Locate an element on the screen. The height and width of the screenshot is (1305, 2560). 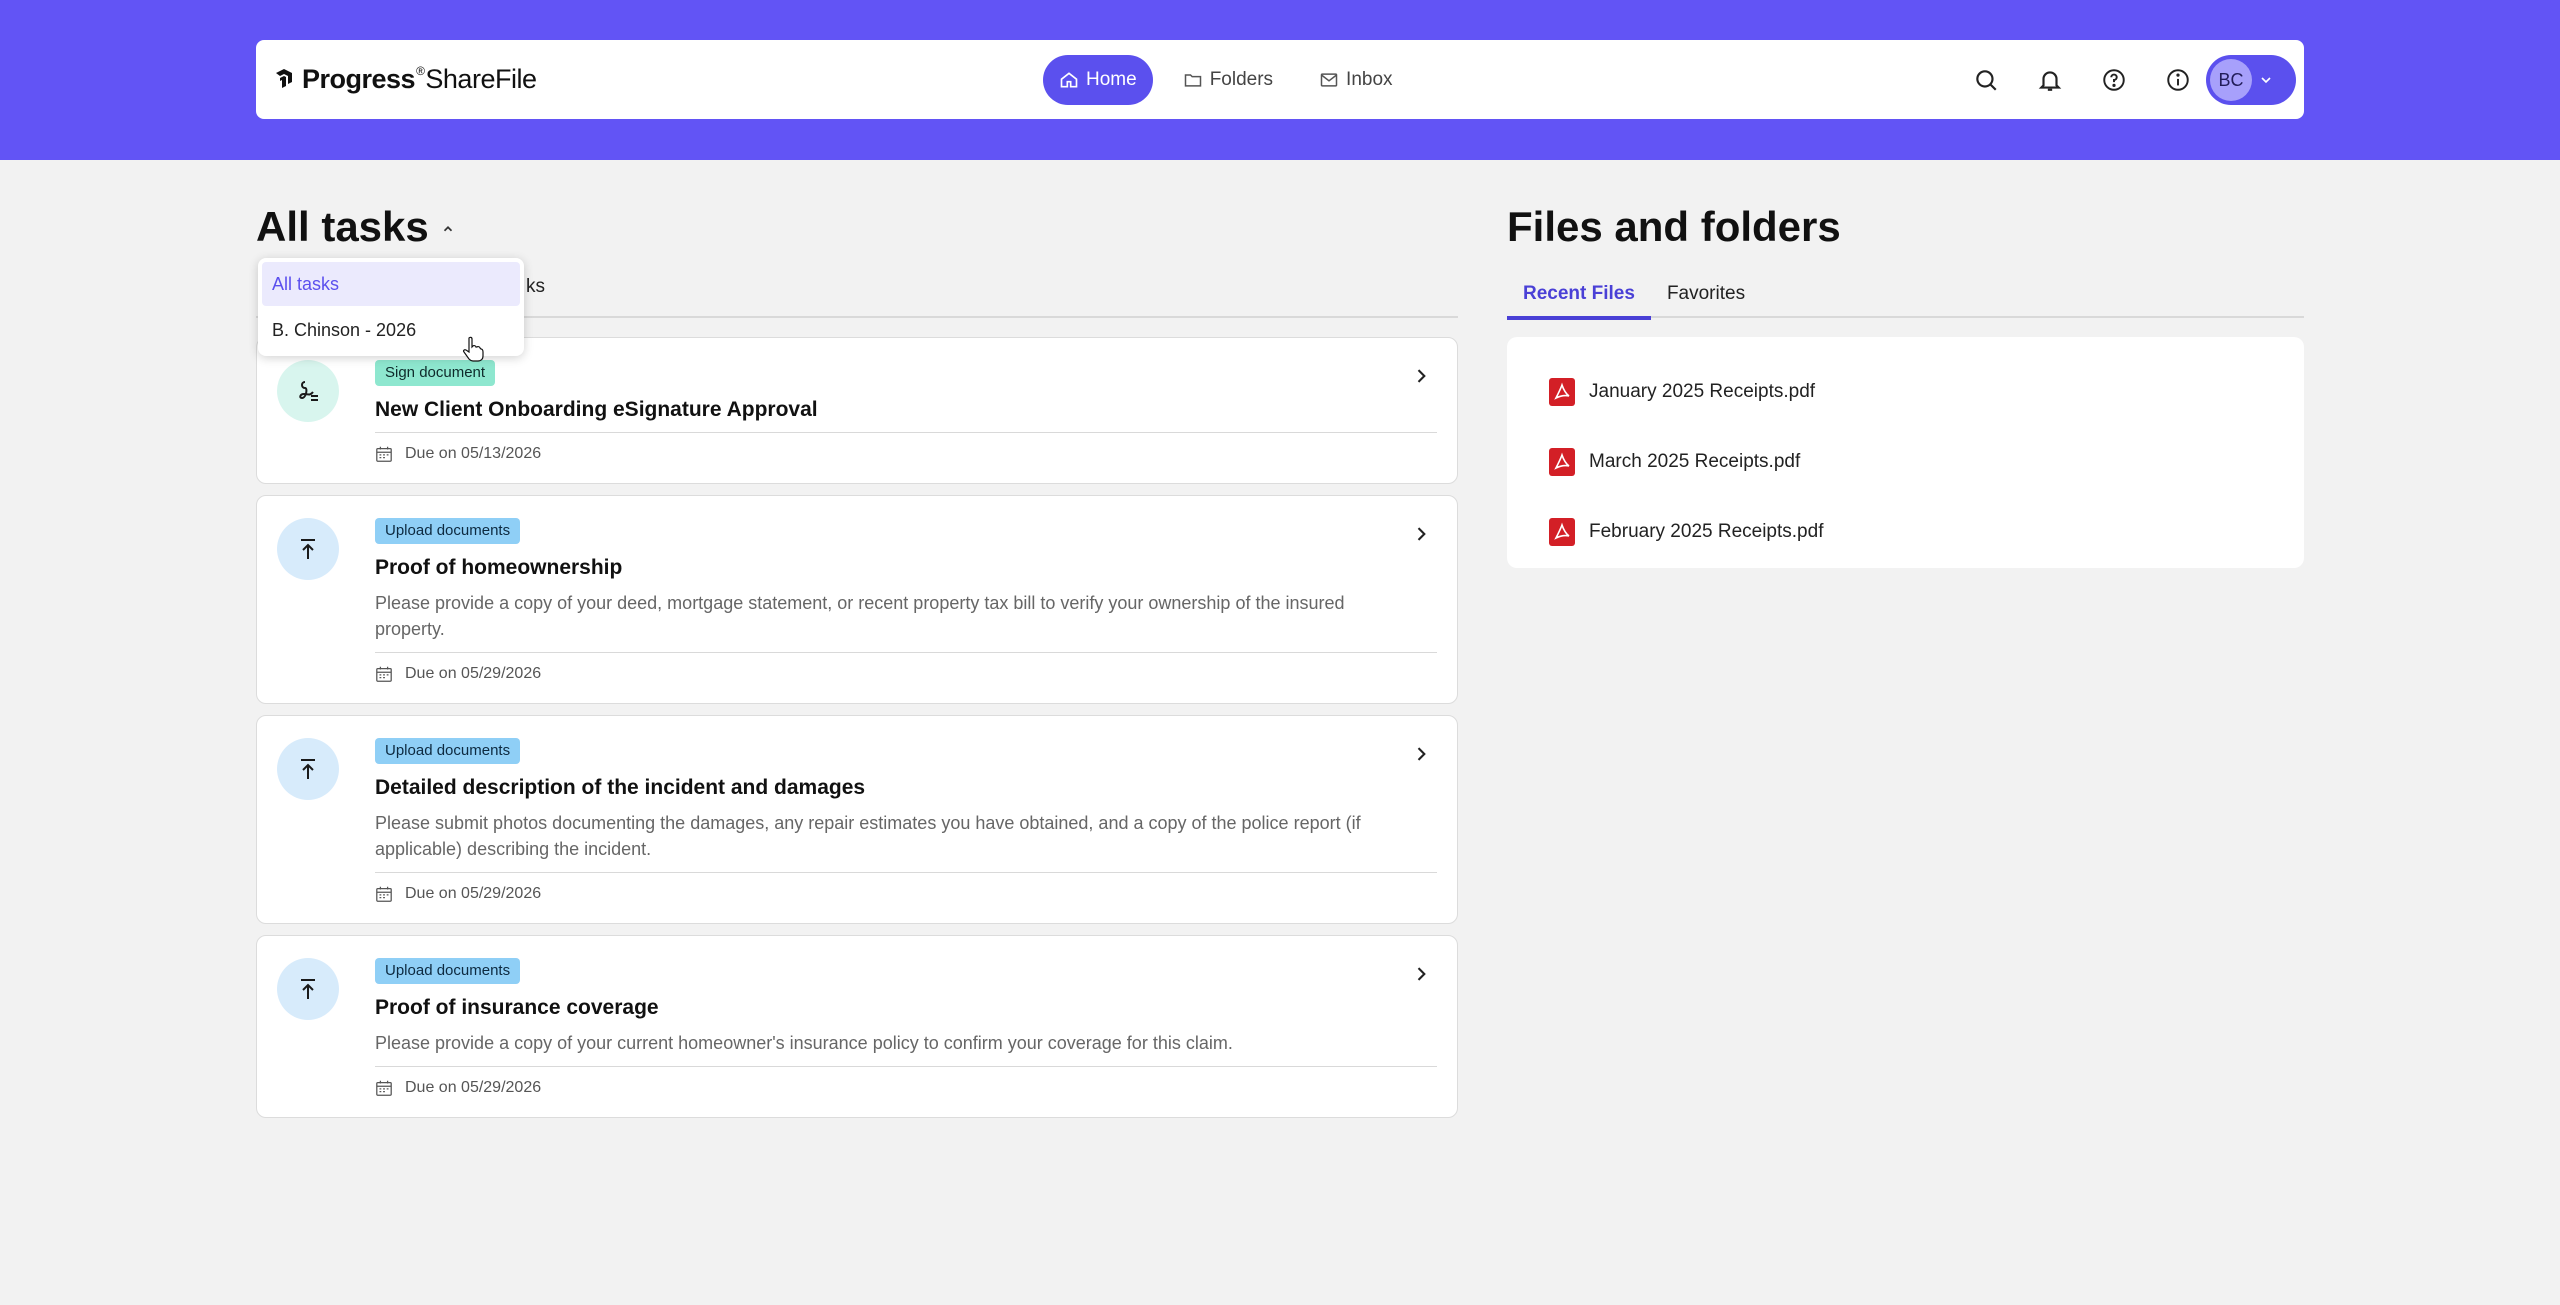
logo-text-primary: Progress is located at coordinates (359, 79).